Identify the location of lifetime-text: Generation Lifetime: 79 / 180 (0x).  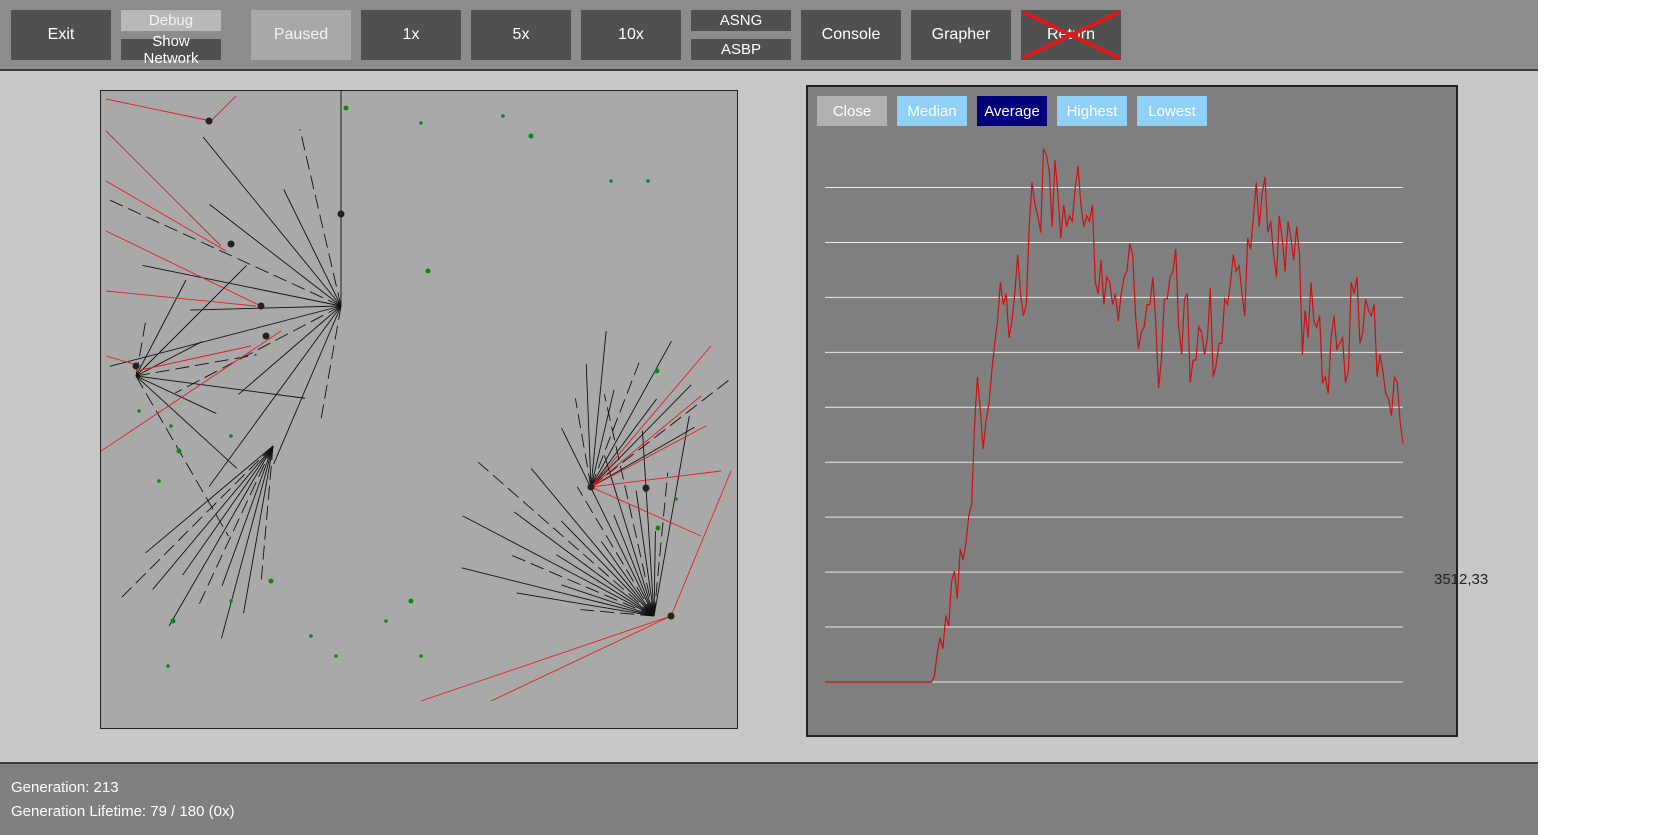
(123, 811).